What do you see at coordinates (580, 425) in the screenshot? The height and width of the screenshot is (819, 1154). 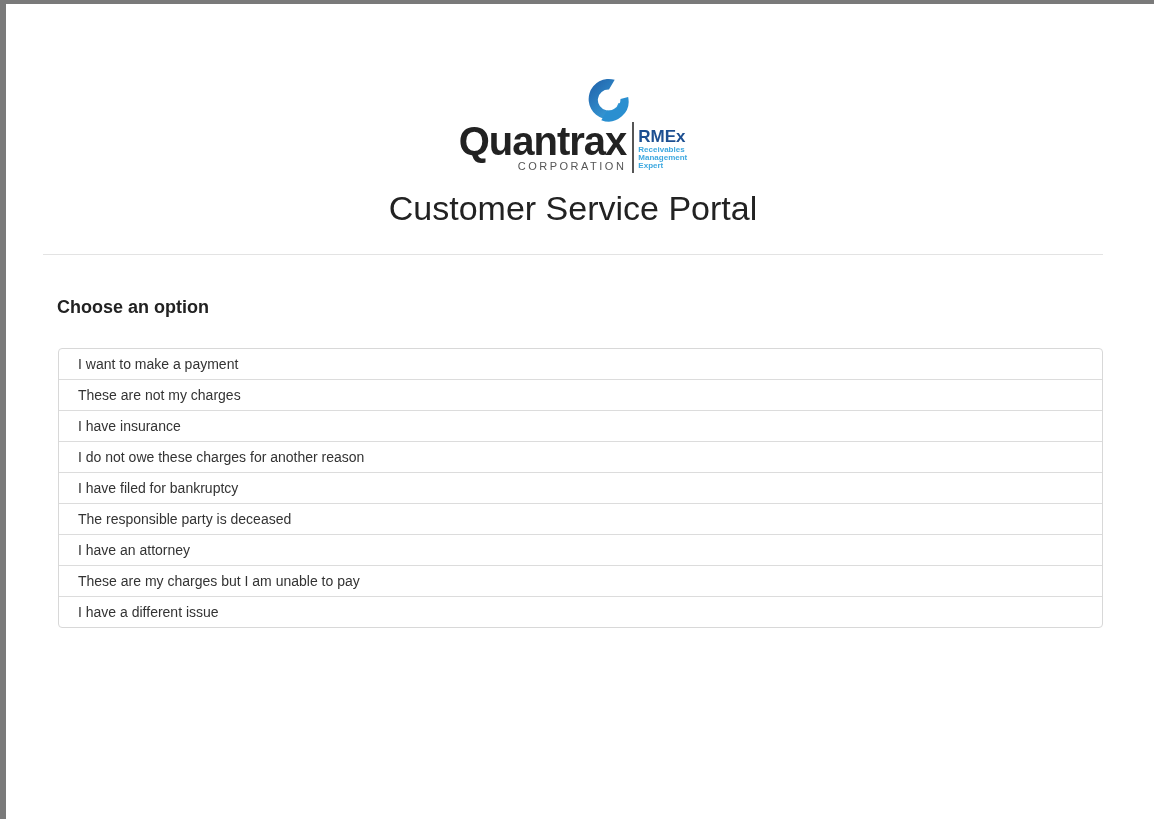 I see `option-list-item: I have insurance` at bounding box center [580, 425].